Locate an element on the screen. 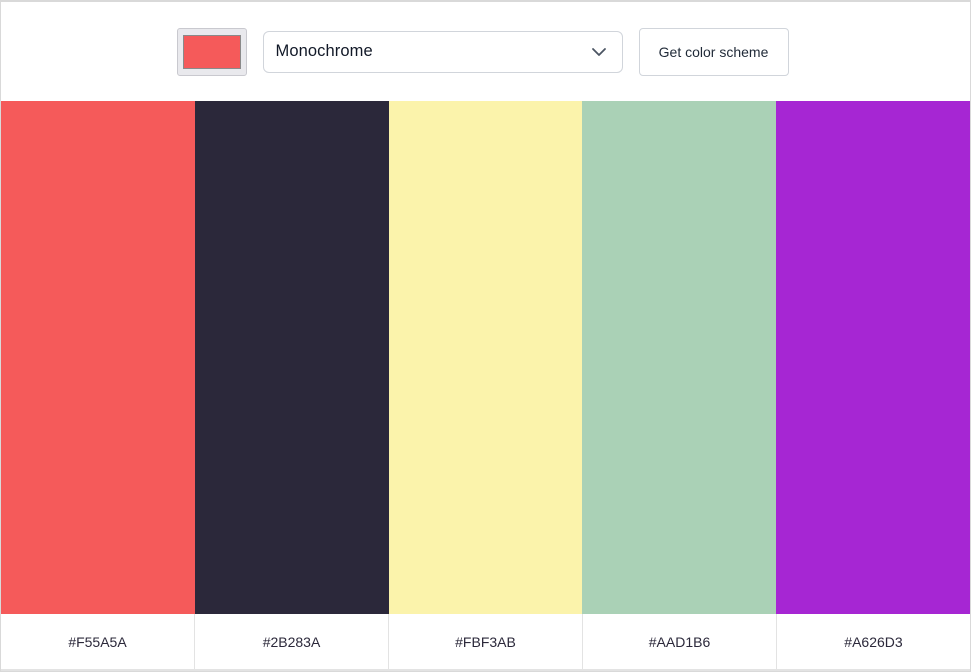  hex-label: #FBF3AB is located at coordinates (485, 641).